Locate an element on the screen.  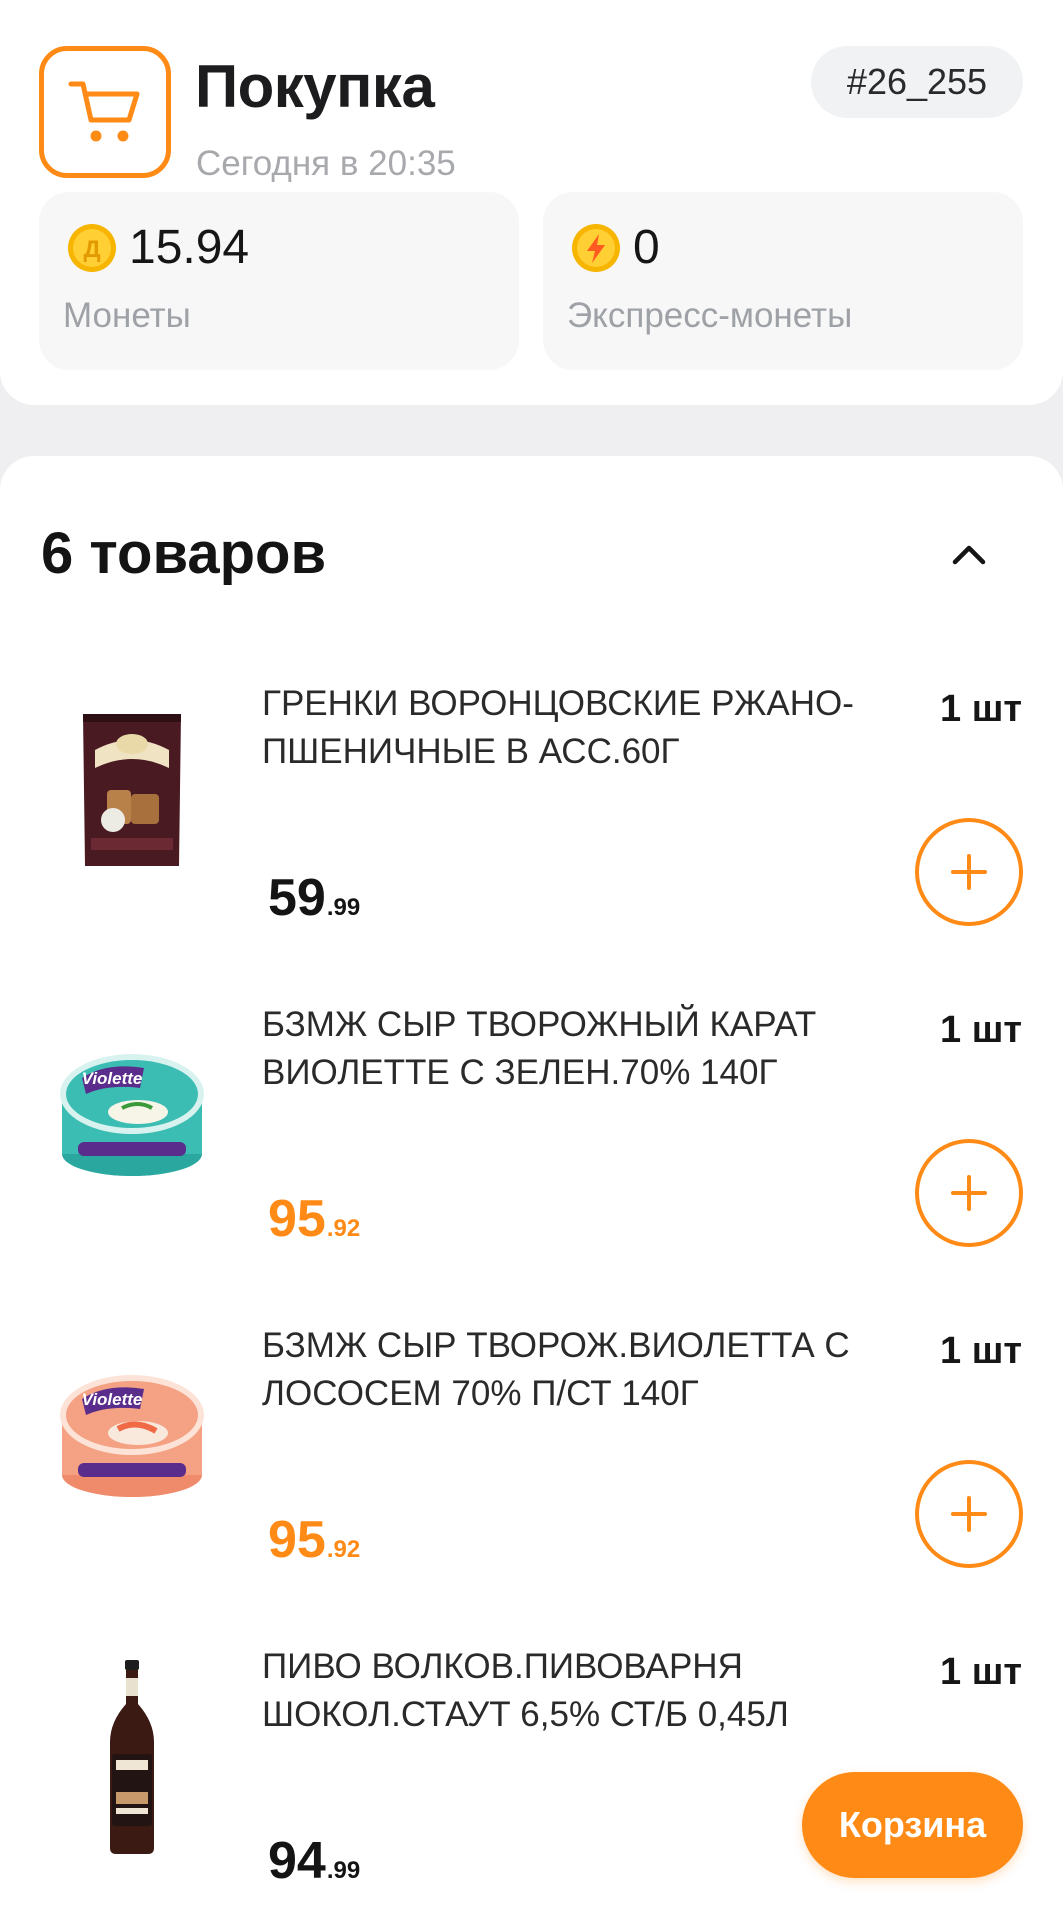
chevron-up-icon is located at coordinates (969, 555).